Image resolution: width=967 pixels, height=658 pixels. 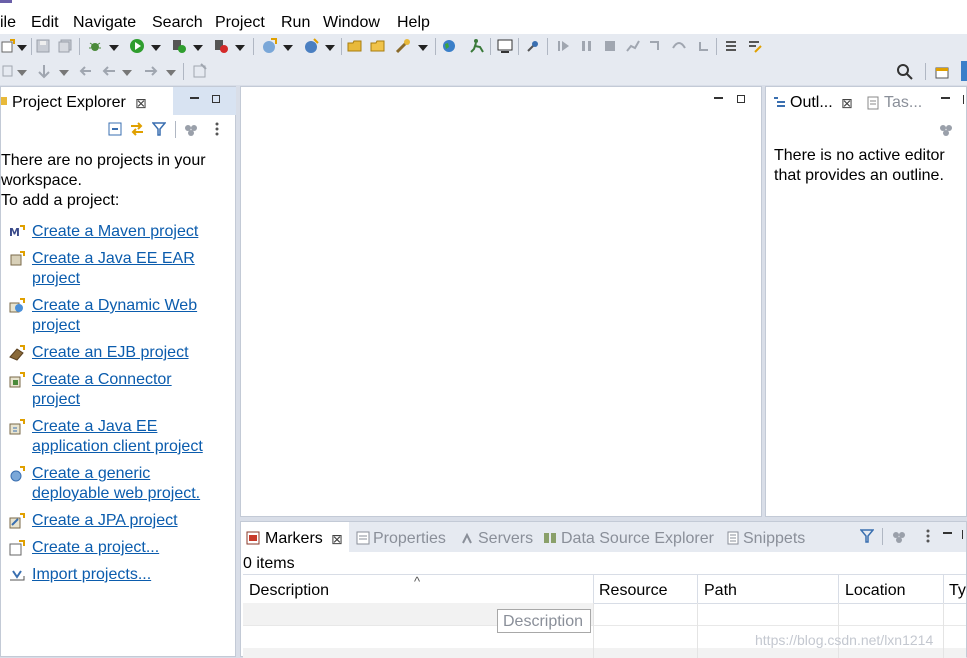 I want to click on person-run-icon, so click(x=477, y=46).